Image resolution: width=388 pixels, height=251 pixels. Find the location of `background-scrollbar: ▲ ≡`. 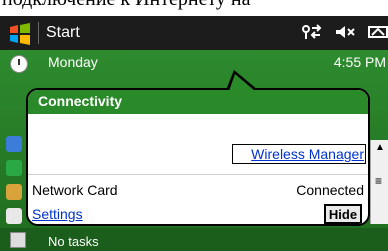

background-scrollbar: ▲ ≡ is located at coordinates (379, 182).